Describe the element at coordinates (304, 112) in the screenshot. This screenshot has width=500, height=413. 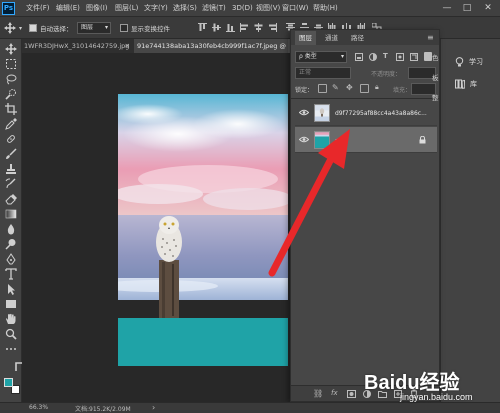
I see `eye-icon` at that location.